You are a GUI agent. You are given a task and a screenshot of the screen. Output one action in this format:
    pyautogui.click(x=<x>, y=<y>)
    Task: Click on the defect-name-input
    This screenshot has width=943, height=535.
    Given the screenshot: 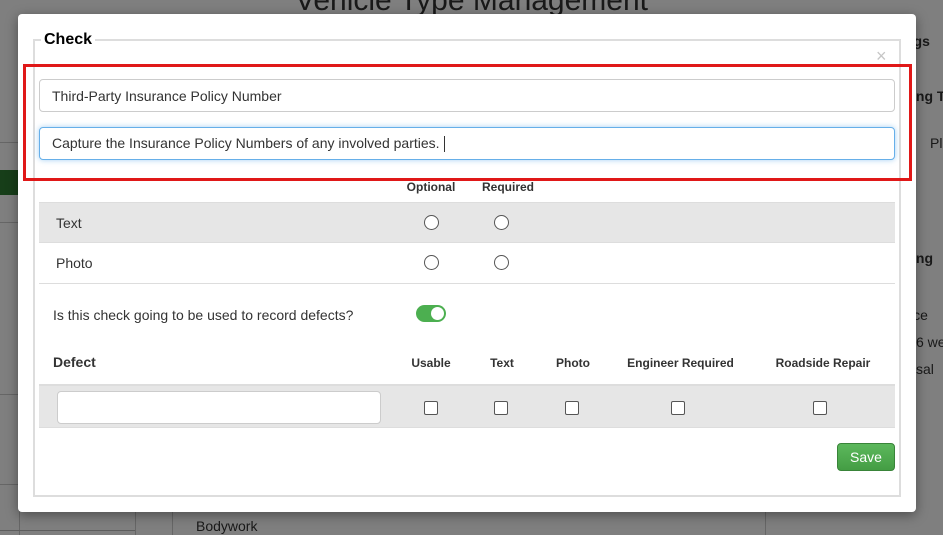 What is the action you would take?
    pyautogui.click(x=219, y=407)
    